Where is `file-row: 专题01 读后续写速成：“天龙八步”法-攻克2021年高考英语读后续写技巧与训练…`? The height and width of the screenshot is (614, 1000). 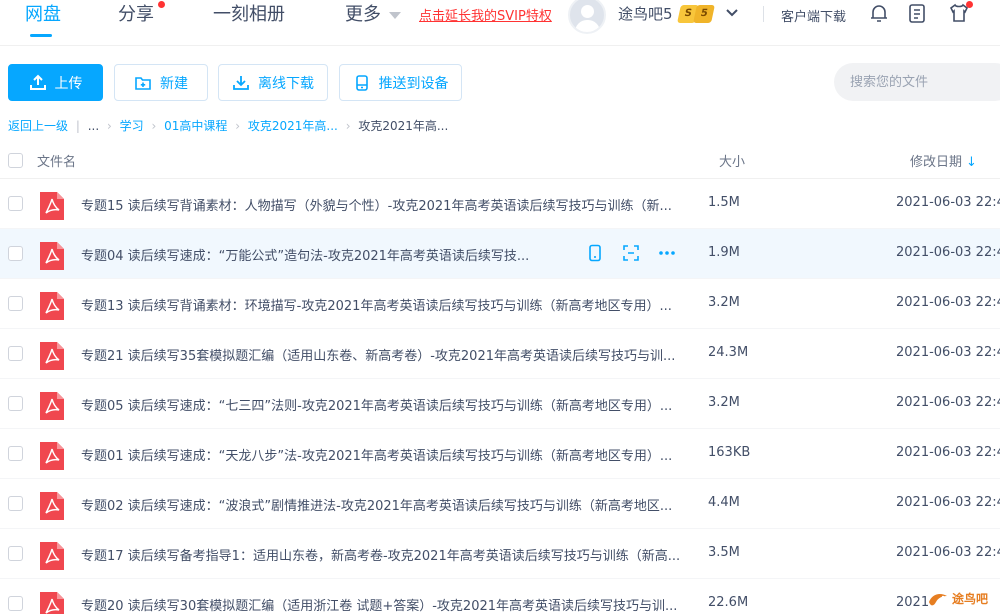 file-row: 专题01 读后续写速成：“天龙八步”法-攻克2021年高考英语读后续写技巧与训练… is located at coordinates (500, 454).